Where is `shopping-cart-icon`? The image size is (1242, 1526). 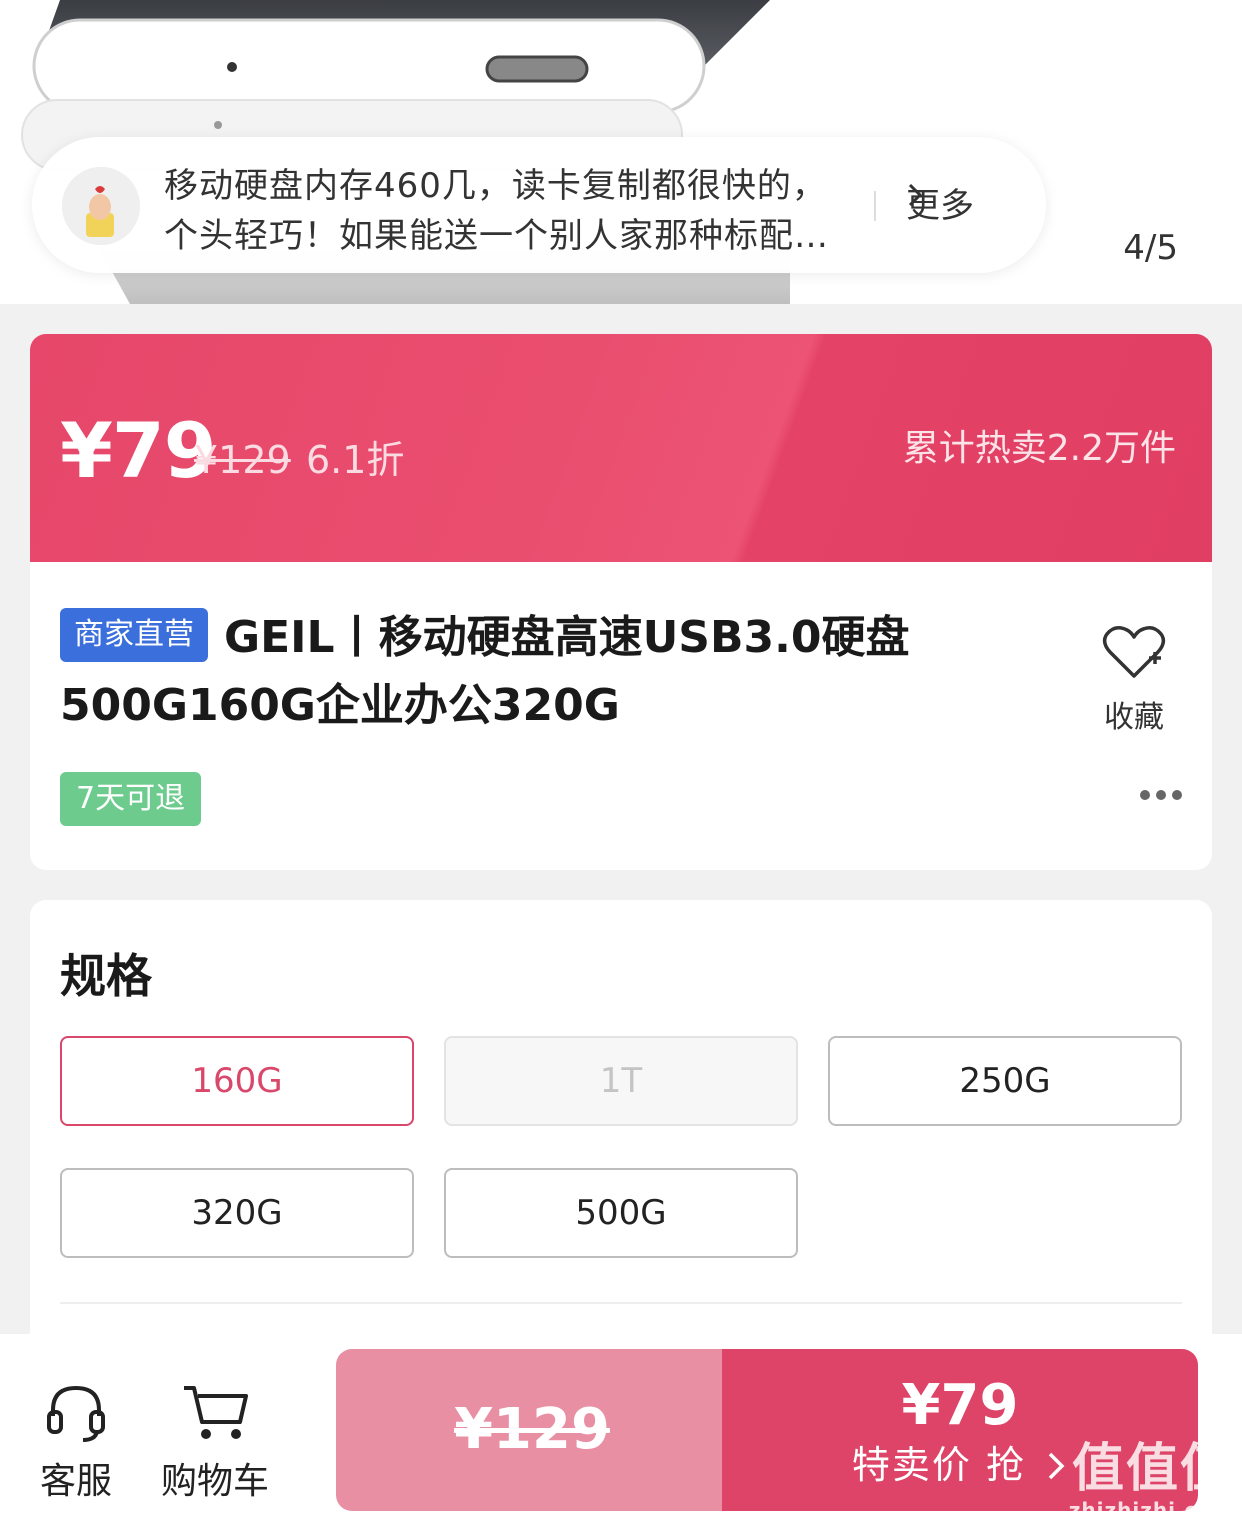
shopping-cart-icon is located at coordinates (216, 1412).